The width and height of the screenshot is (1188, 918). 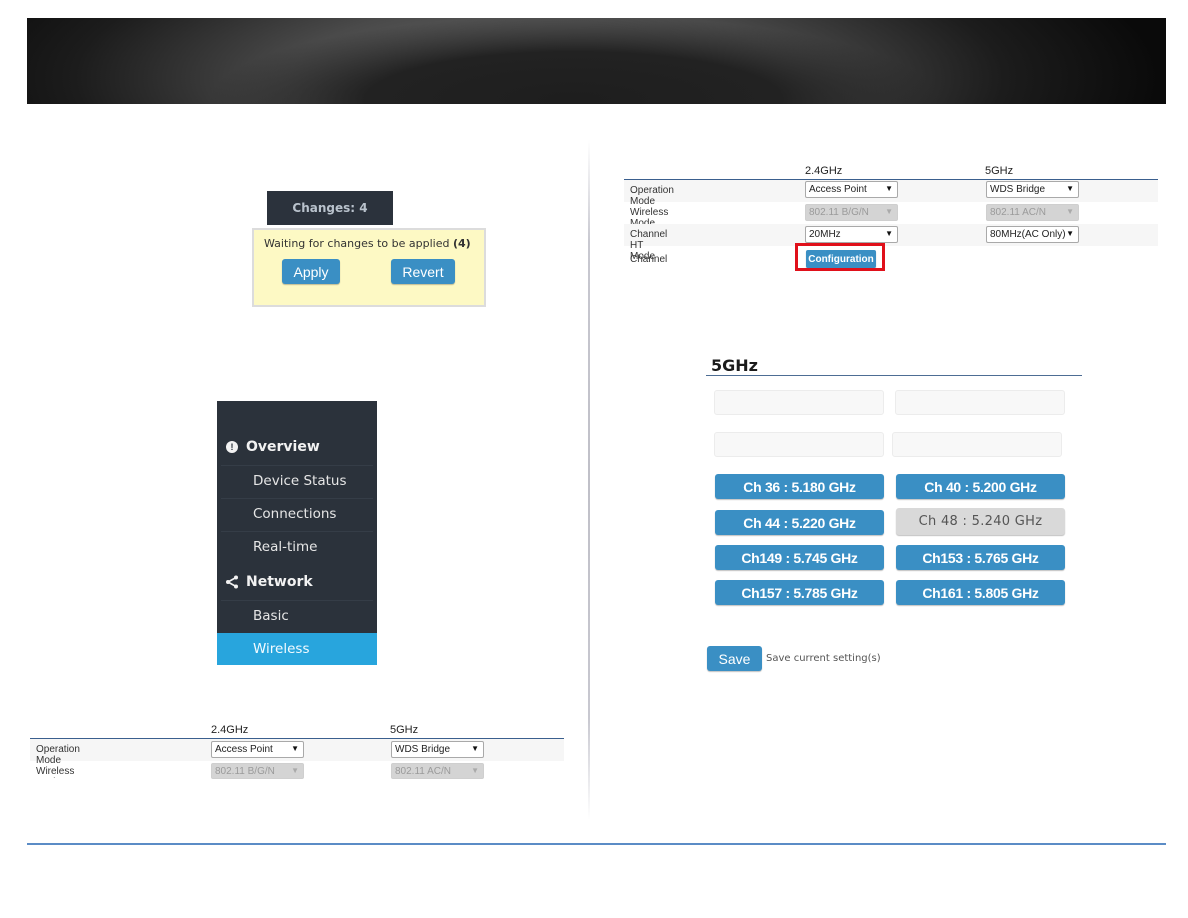 I want to click on sidebar-item-label: Device Status, so click(x=300, y=481).